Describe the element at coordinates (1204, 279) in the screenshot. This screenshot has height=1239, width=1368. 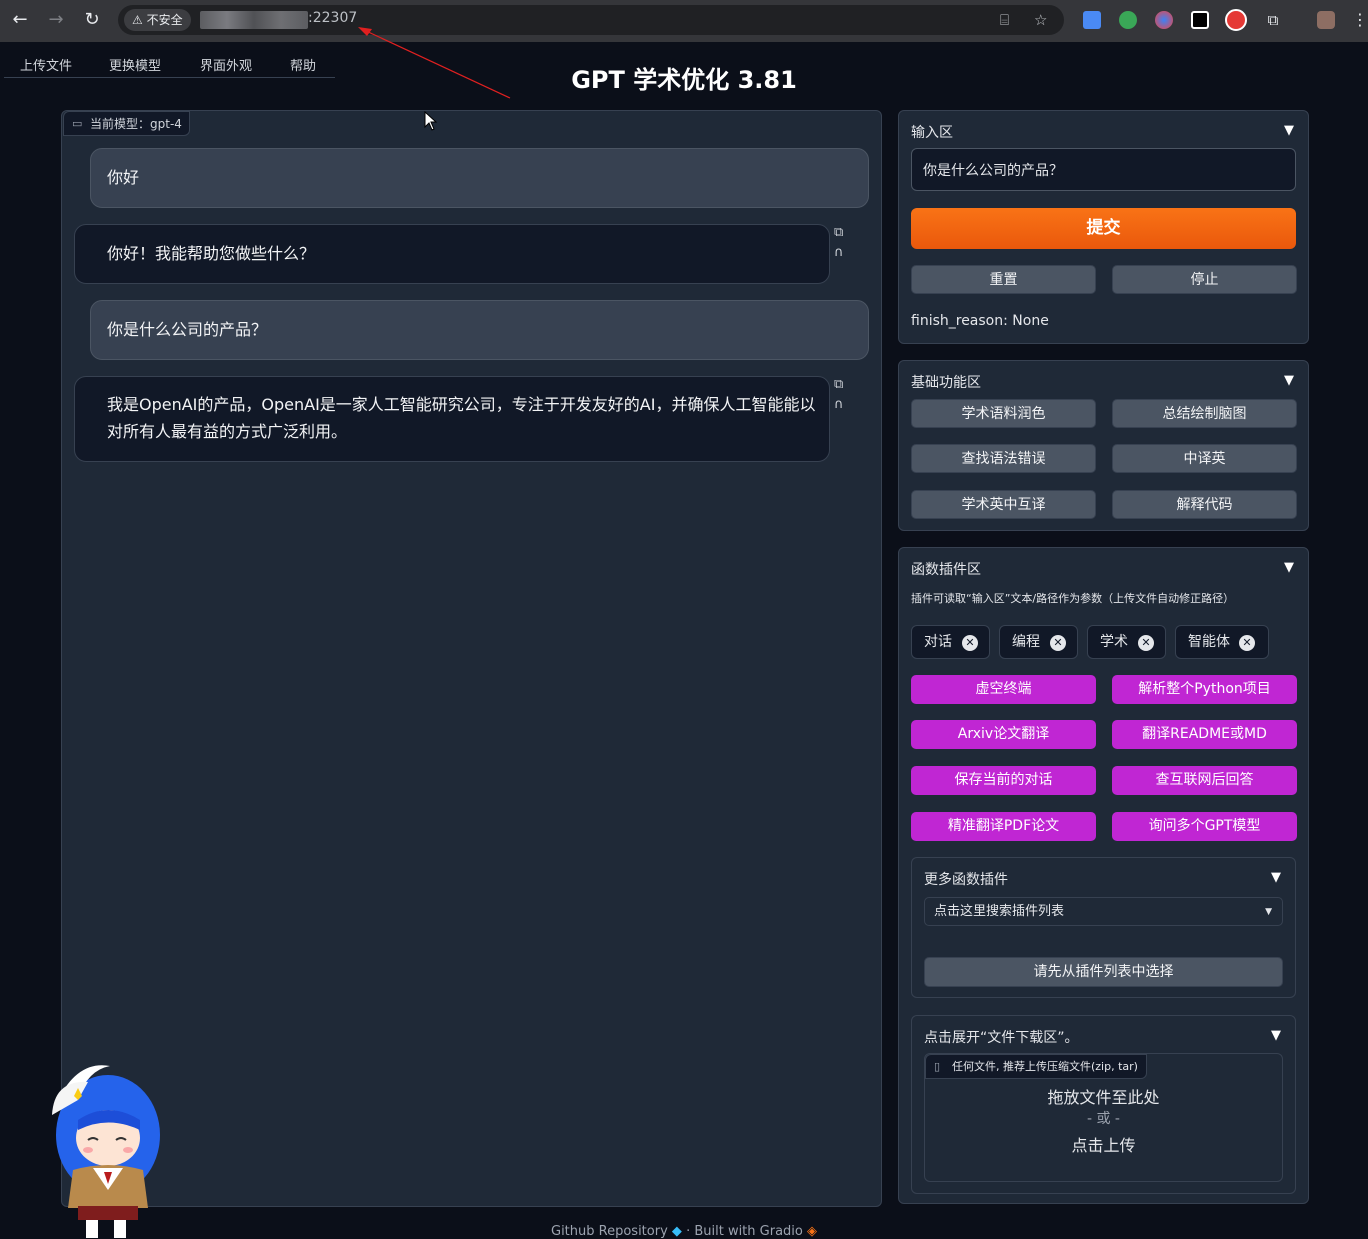
I see `stop-button: 停止` at that location.